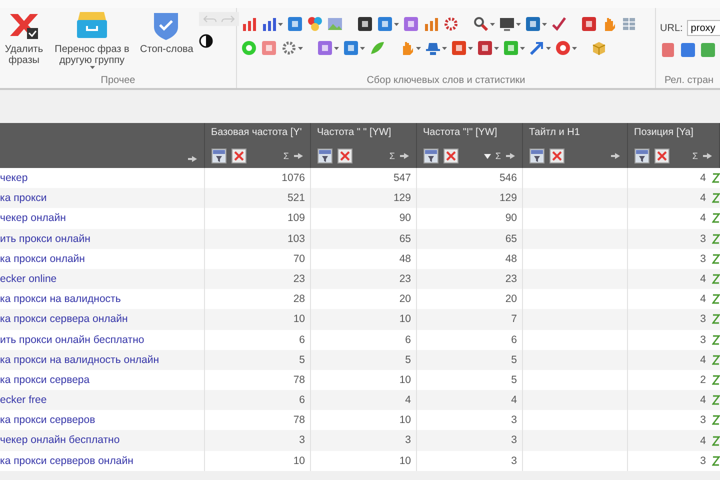 This screenshot has width=720, height=480. Describe the element at coordinates (433, 48) in the screenshot. I see `hat-icon` at that location.